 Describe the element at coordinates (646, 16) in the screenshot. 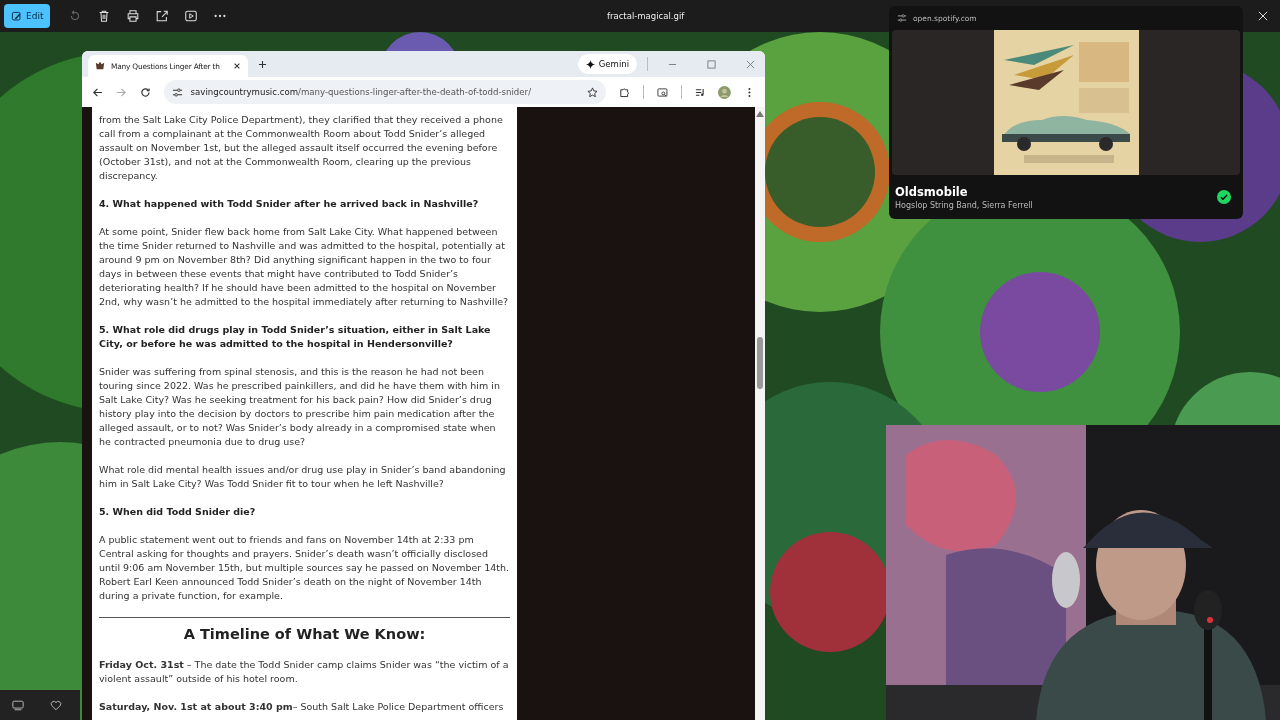

I see `file-name: fractal-magical.gif` at that location.